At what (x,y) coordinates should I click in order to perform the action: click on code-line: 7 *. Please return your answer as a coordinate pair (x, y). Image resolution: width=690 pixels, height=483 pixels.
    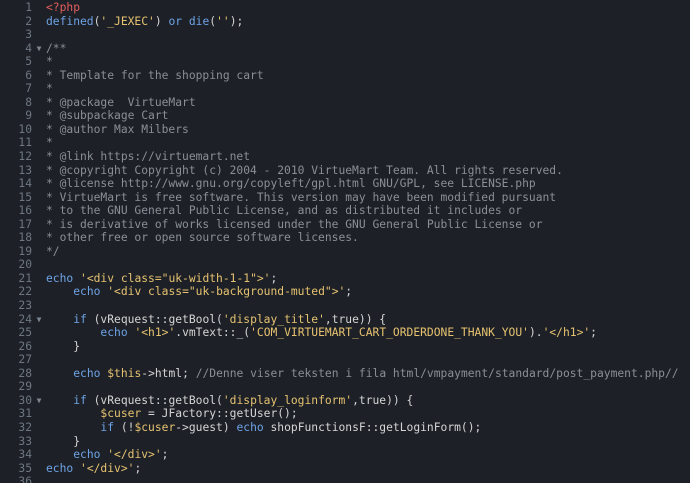
    Looking at the image, I should click on (345, 89).